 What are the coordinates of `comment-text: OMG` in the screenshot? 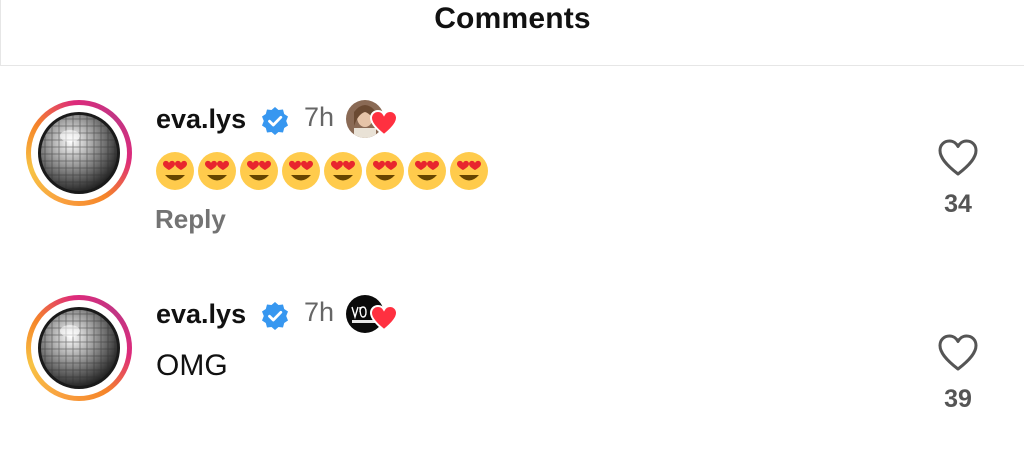 It's located at (192, 365).